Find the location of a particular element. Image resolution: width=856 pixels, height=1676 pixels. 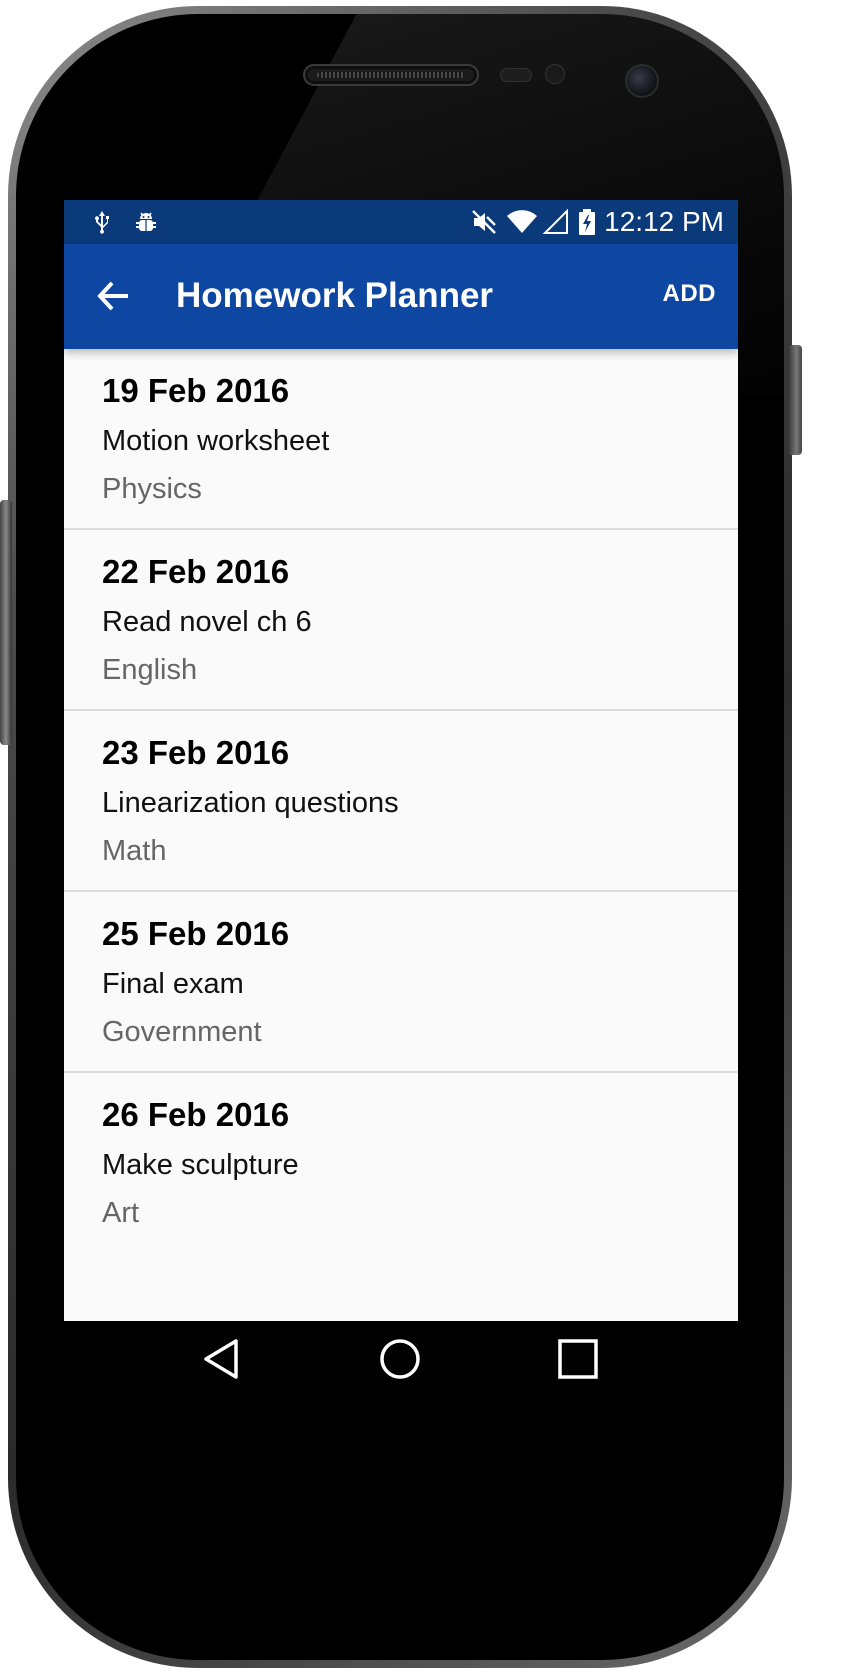

item-subject: Government is located at coordinates (182, 1032).